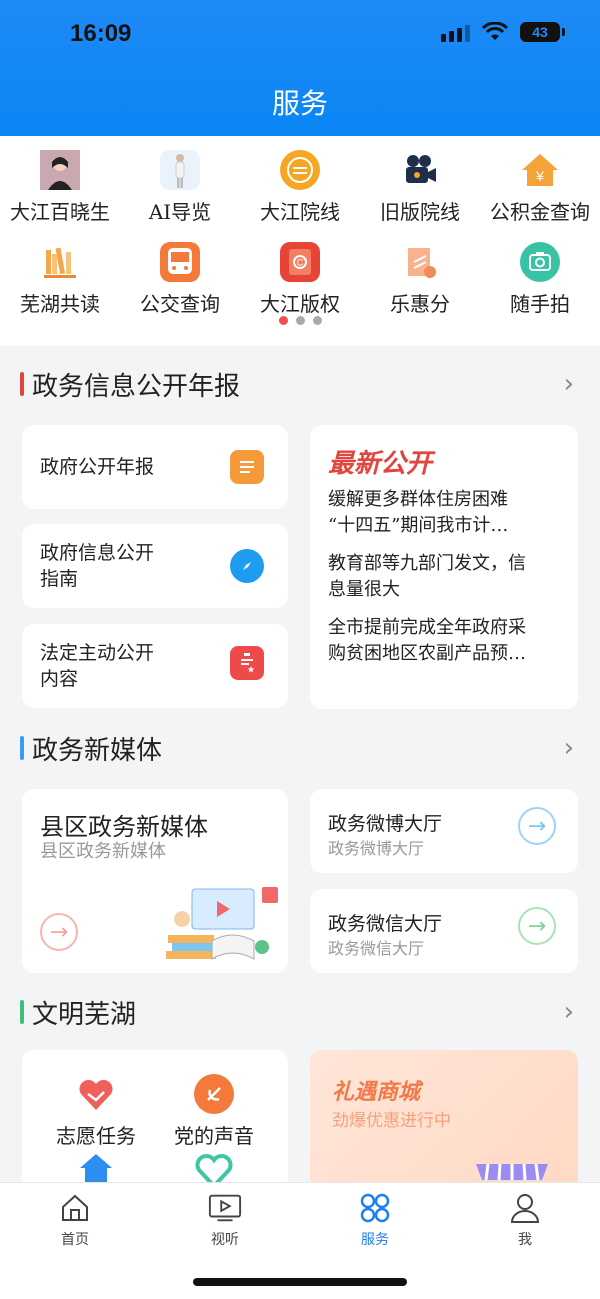 The image size is (600, 1299). I want to click on grid-item-dajiang-cinema: 大江院线, so click(300, 187).